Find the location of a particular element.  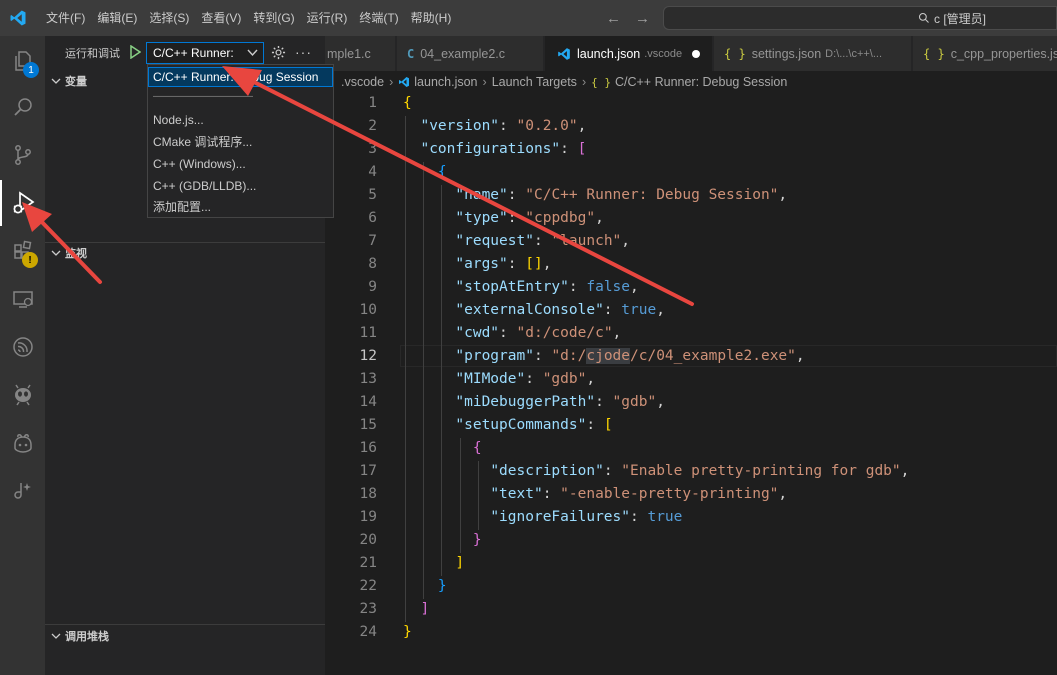

line-number: 11 is located at coordinates (368, 333).